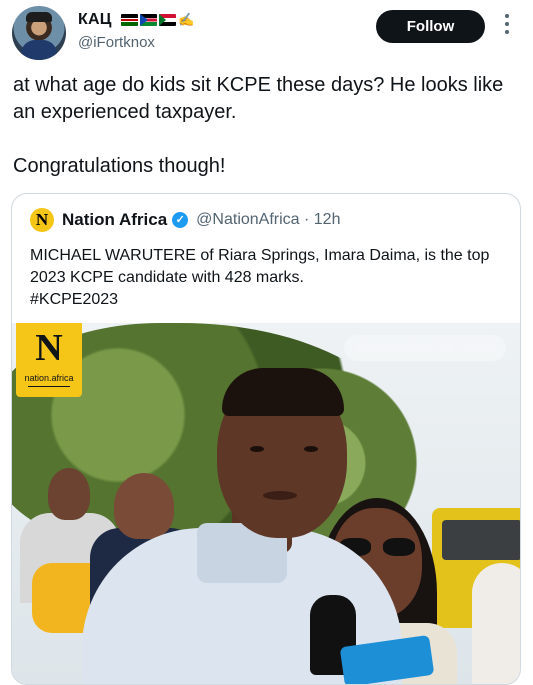  Describe the element at coordinates (39, 33) in the screenshot. I see `avatar` at that location.